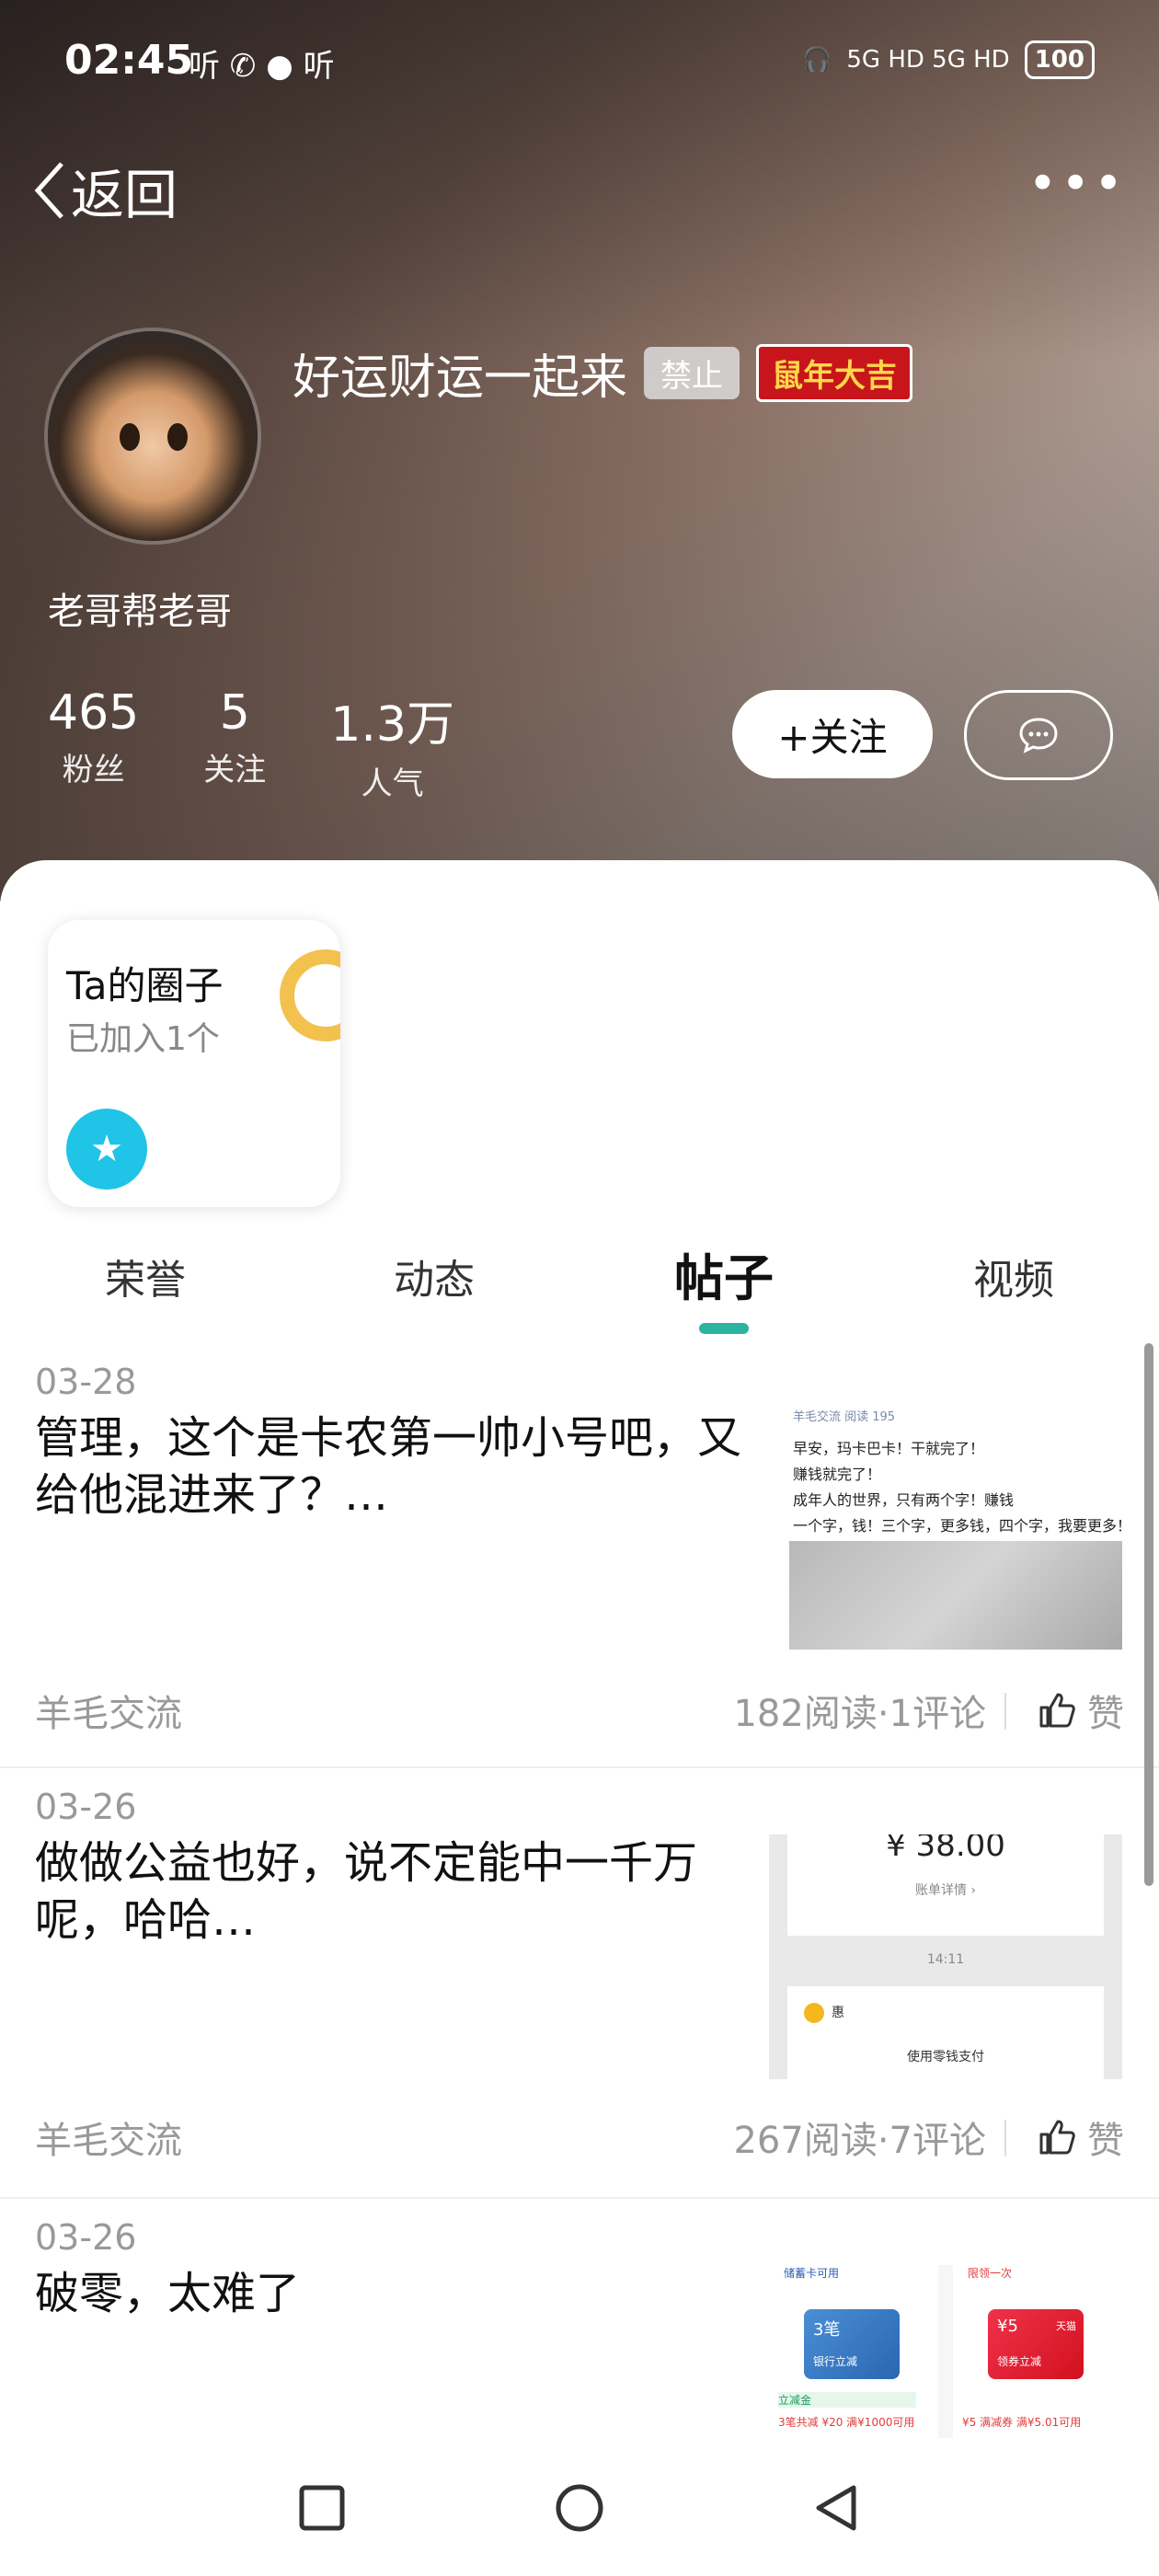 The width and height of the screenshot is (1159, 2576). I want to click on thumb-coupon-left: 储蓄卡可用 3笔 银行立减 立减金 3笔共减 ¥20 满¥1000可用, so click(853, 2351).